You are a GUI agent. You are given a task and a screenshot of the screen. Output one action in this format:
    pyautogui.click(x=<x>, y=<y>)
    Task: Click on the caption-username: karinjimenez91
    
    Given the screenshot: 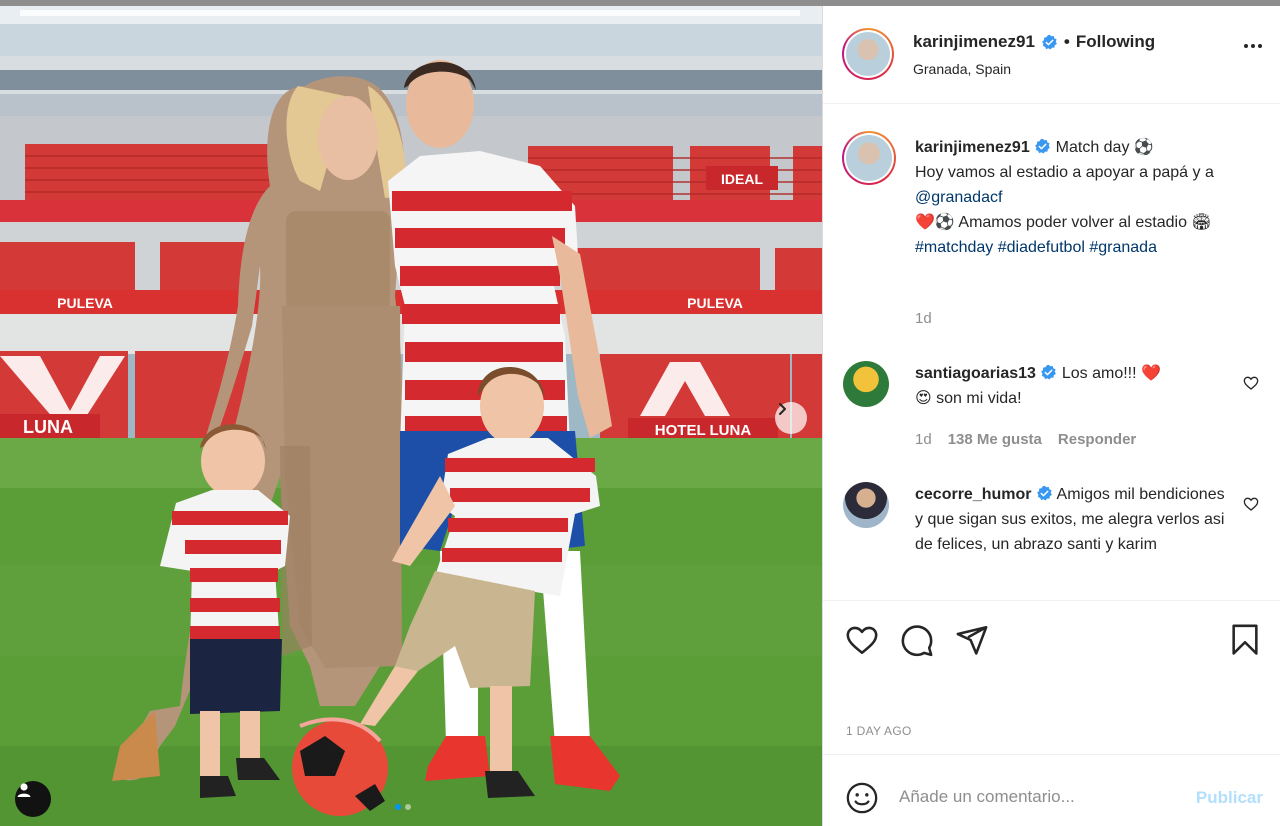 What is the action you would take?
    pyautogui.click(x=972, y=147)
    